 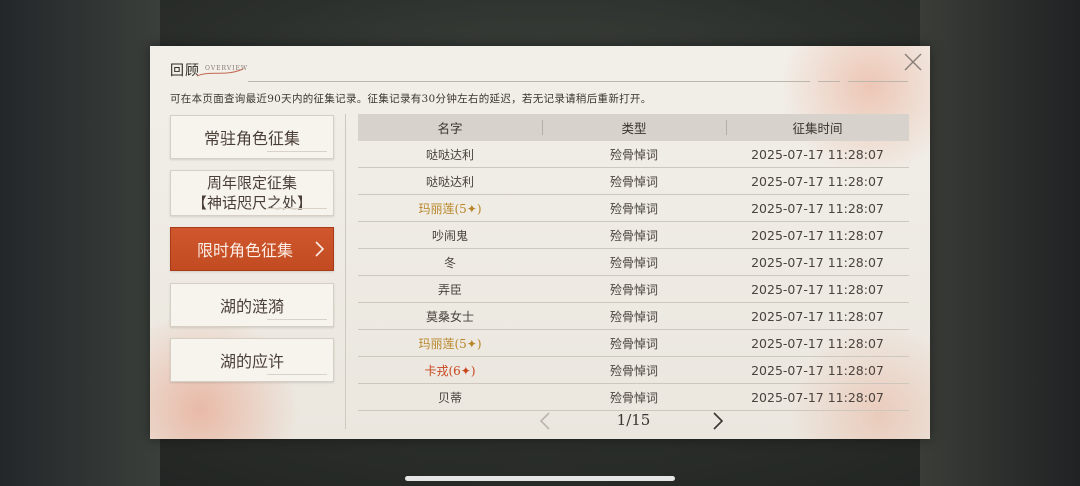 What do you see at coordinates (529, 81) in the screenshot?
I see `title-divider` at bounding box center [529, 81].